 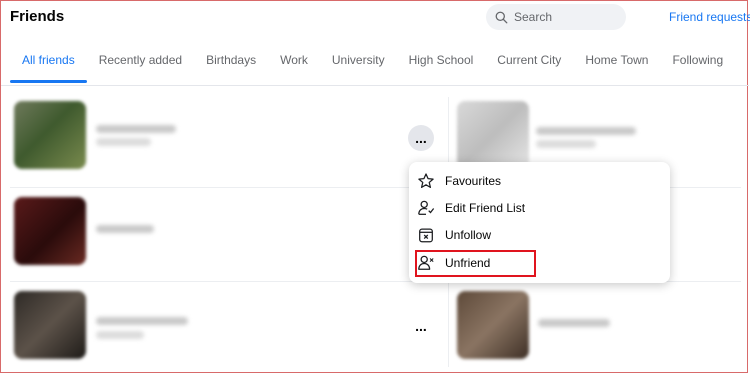 I want to click on tab-following: Following, so click(x=697, y=62).